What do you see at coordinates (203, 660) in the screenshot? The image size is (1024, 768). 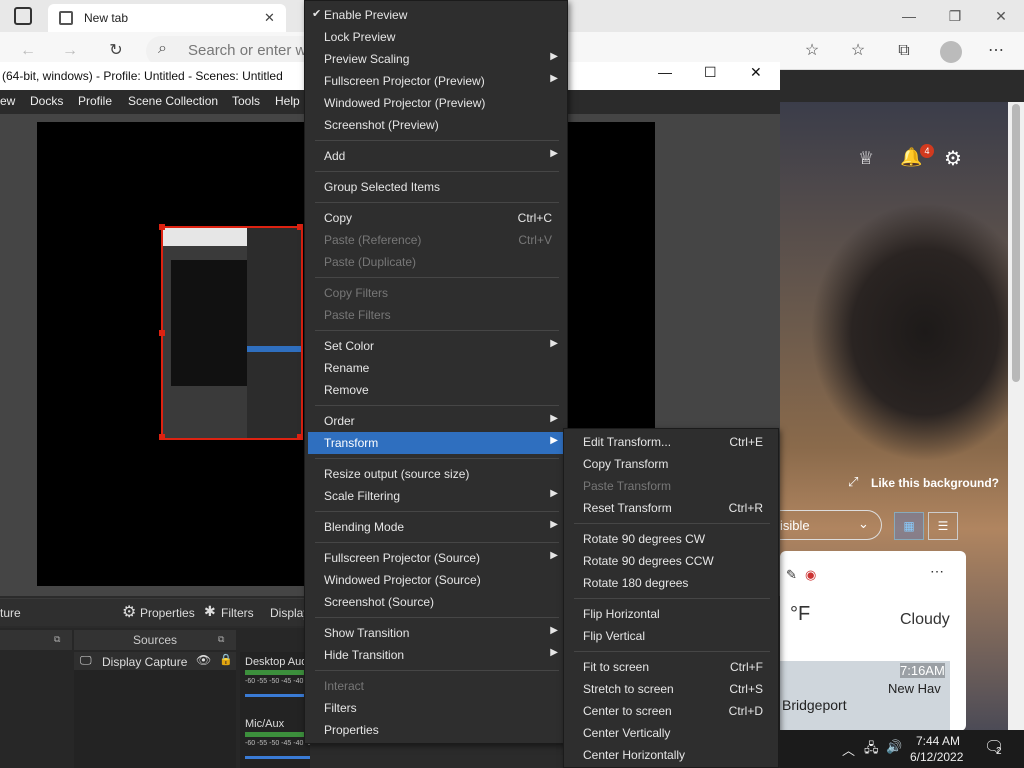 I see `visibility-icon: 👁` at bounding box center [203, 660].